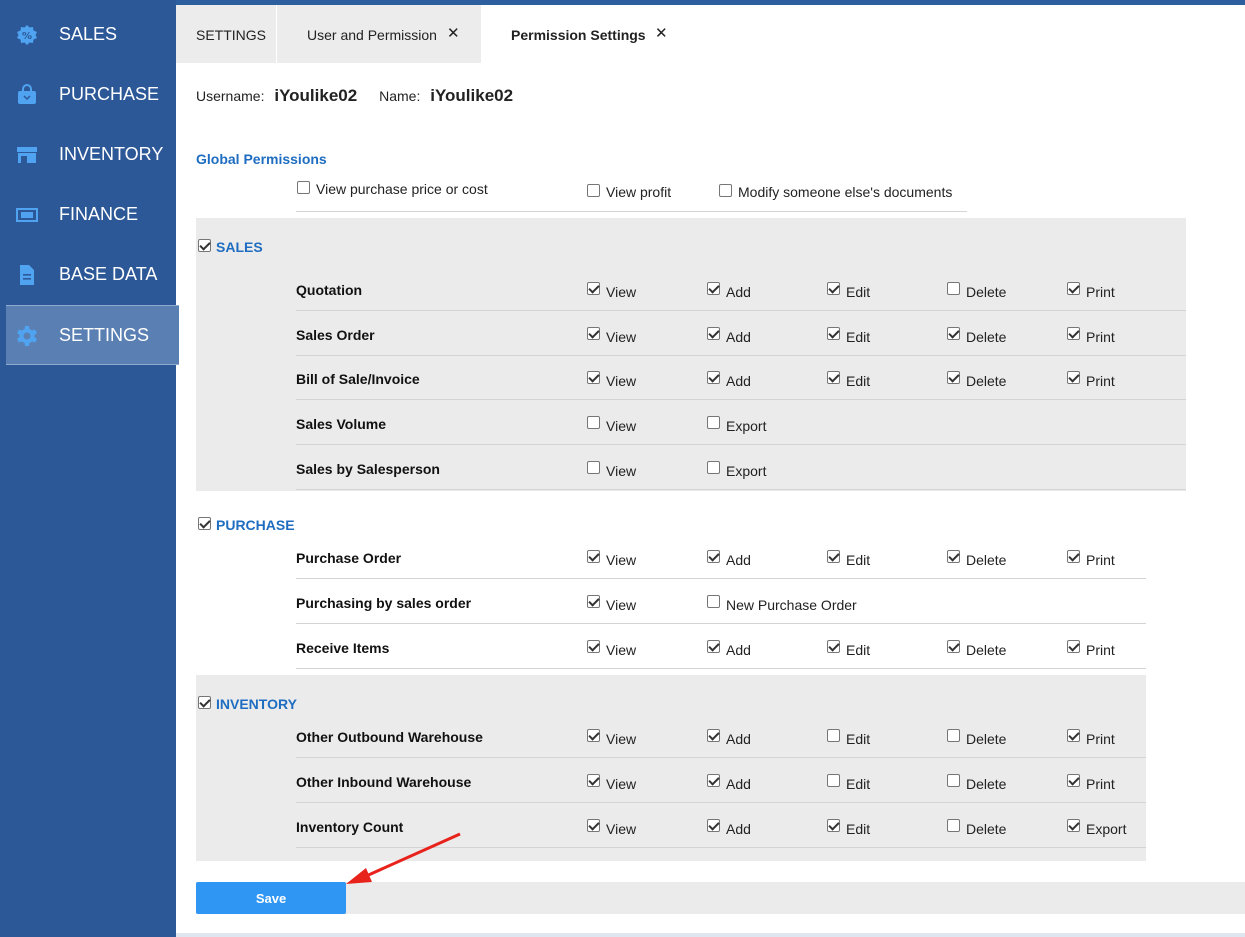  What do you see at coordinates (329, 290) in the screenshot?
I see `permission-row-label: Quotation` at bounding box center [329, 290].